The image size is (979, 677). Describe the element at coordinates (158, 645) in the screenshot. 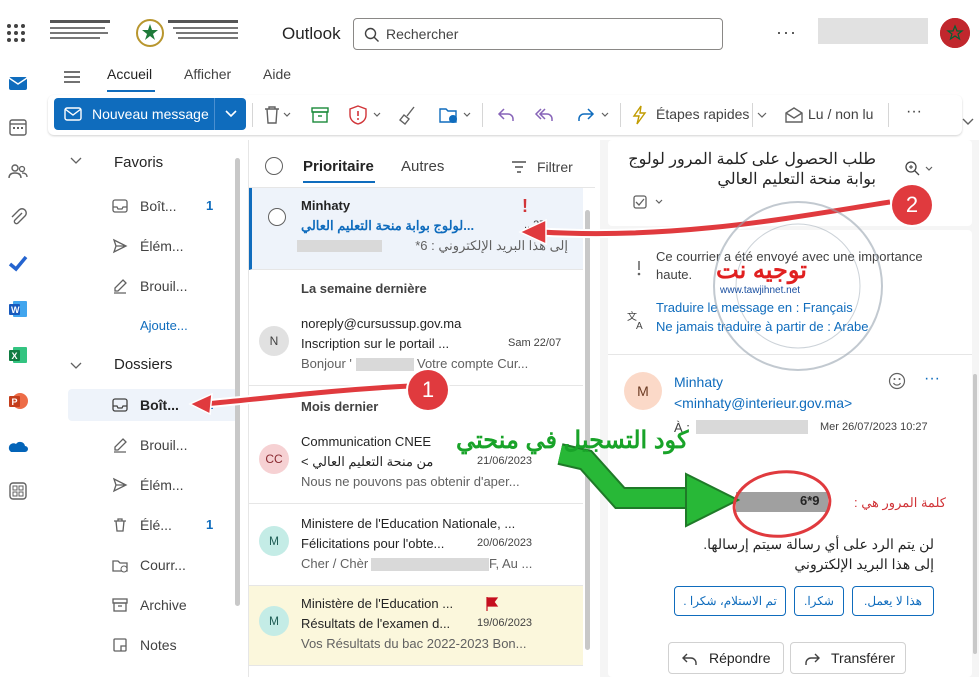

I see `folder-label: Notes` at that location.